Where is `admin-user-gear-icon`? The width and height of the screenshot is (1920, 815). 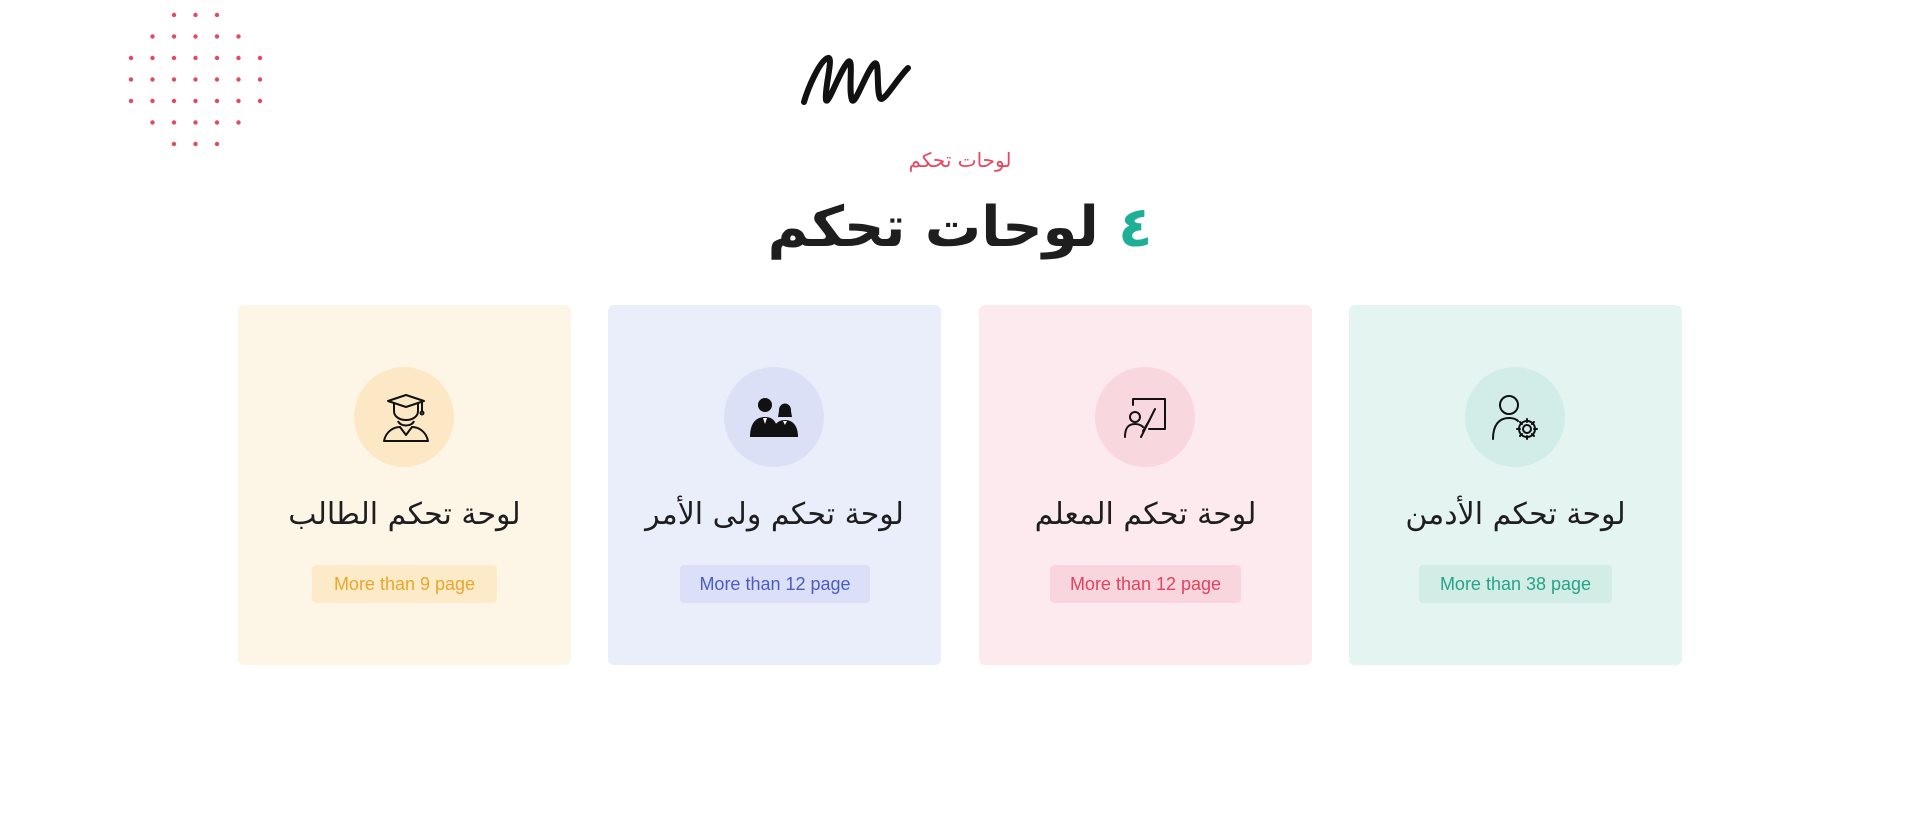 admin-user-gear-icon is located at coordinates (1515, 417).